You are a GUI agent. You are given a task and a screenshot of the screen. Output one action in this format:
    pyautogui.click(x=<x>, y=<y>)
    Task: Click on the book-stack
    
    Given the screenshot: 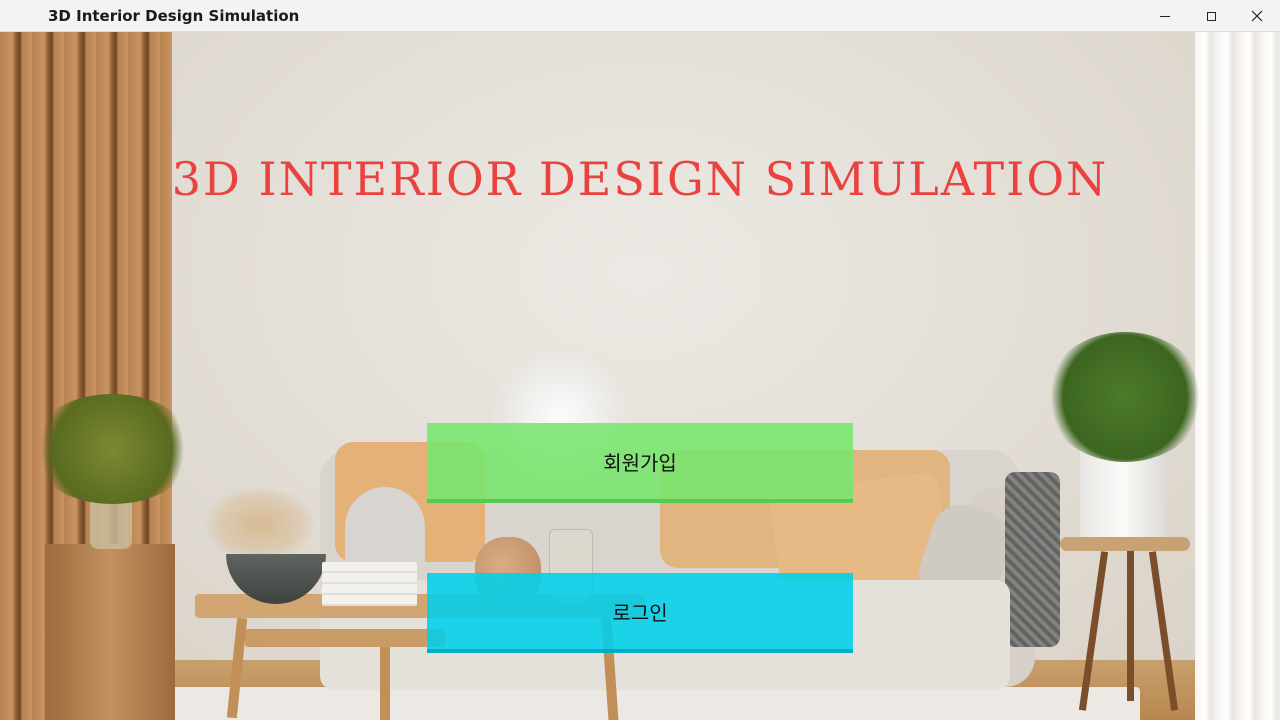 What is the action you would take?
    pyautogui.click(x=369, y=584)
    